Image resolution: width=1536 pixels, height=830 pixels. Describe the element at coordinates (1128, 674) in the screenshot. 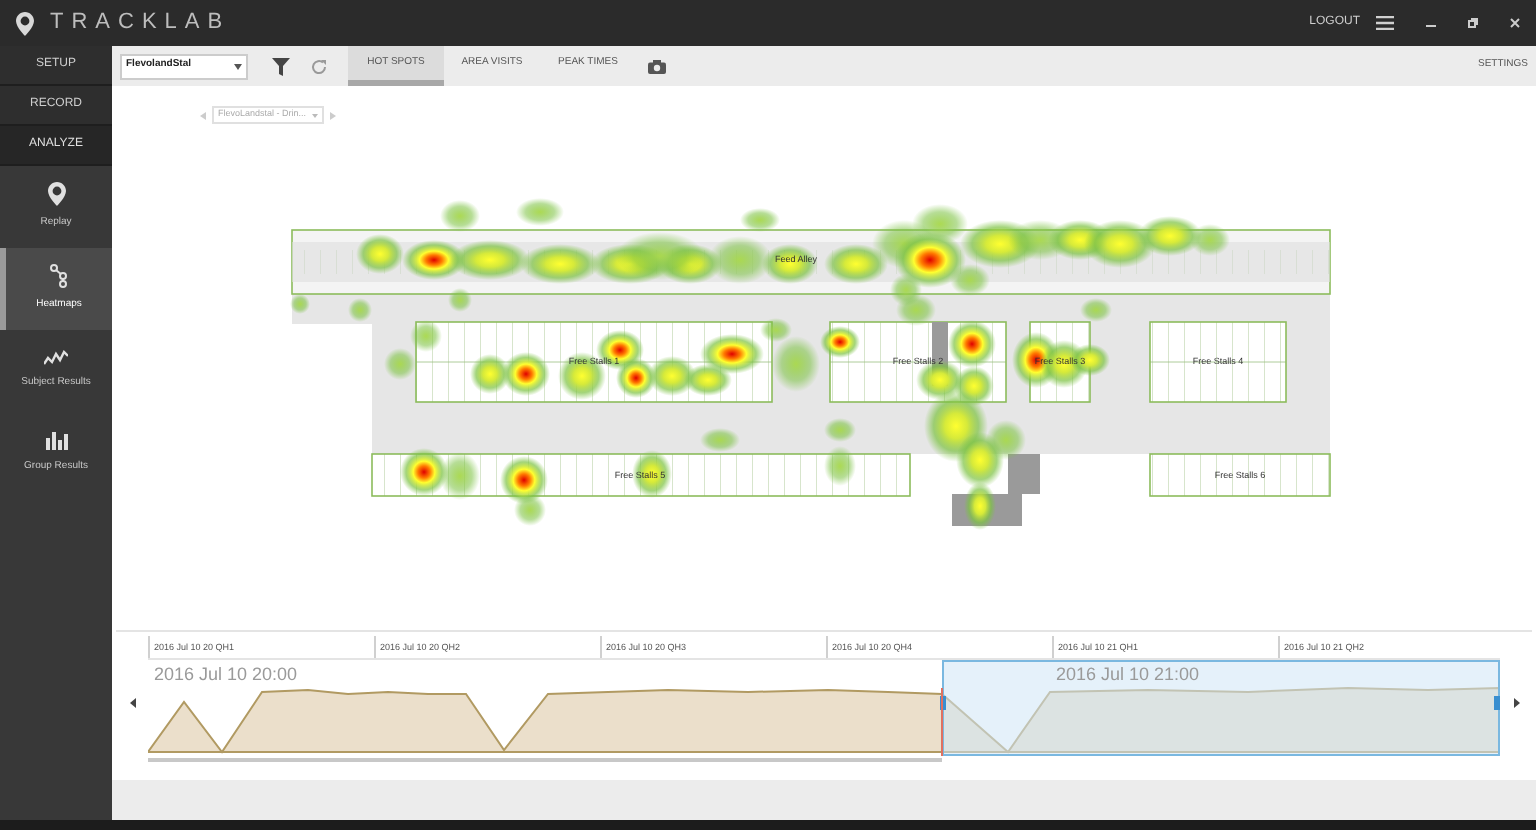

I see `period-label: 2016 Jul 10 21:00` at that location.